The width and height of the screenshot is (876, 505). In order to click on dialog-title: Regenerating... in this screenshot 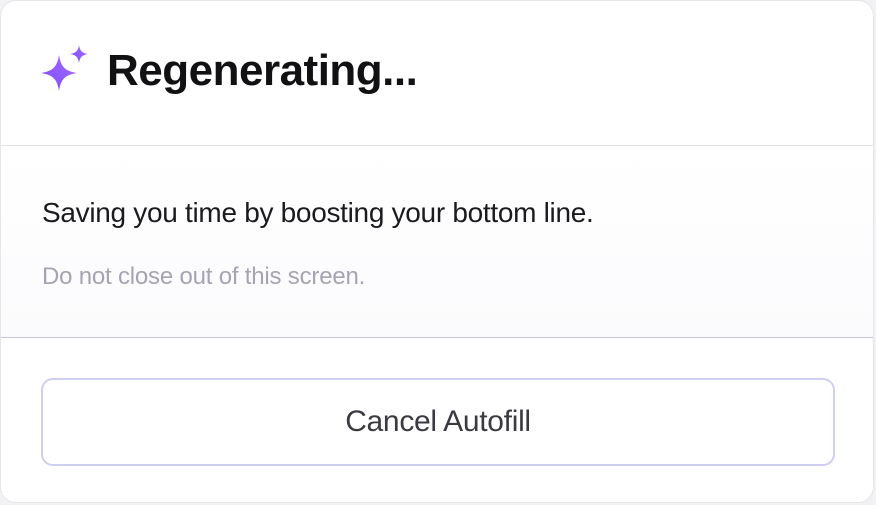, I will do `click(262, 70)`.